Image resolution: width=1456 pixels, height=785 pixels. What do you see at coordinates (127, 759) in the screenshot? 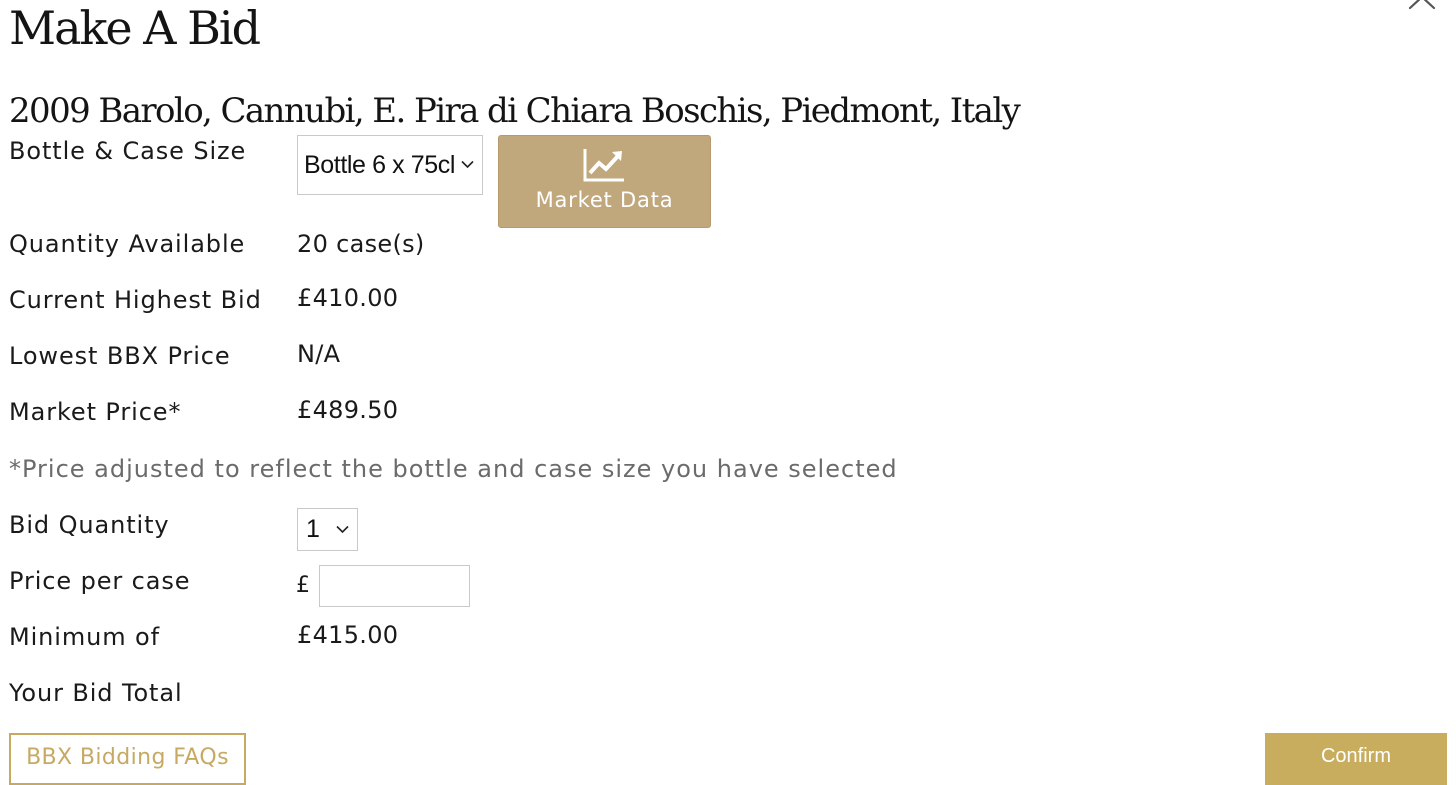
I see `bidding-faqs-button: BBX Bidding FAQs` at bounding box center [127, 759].